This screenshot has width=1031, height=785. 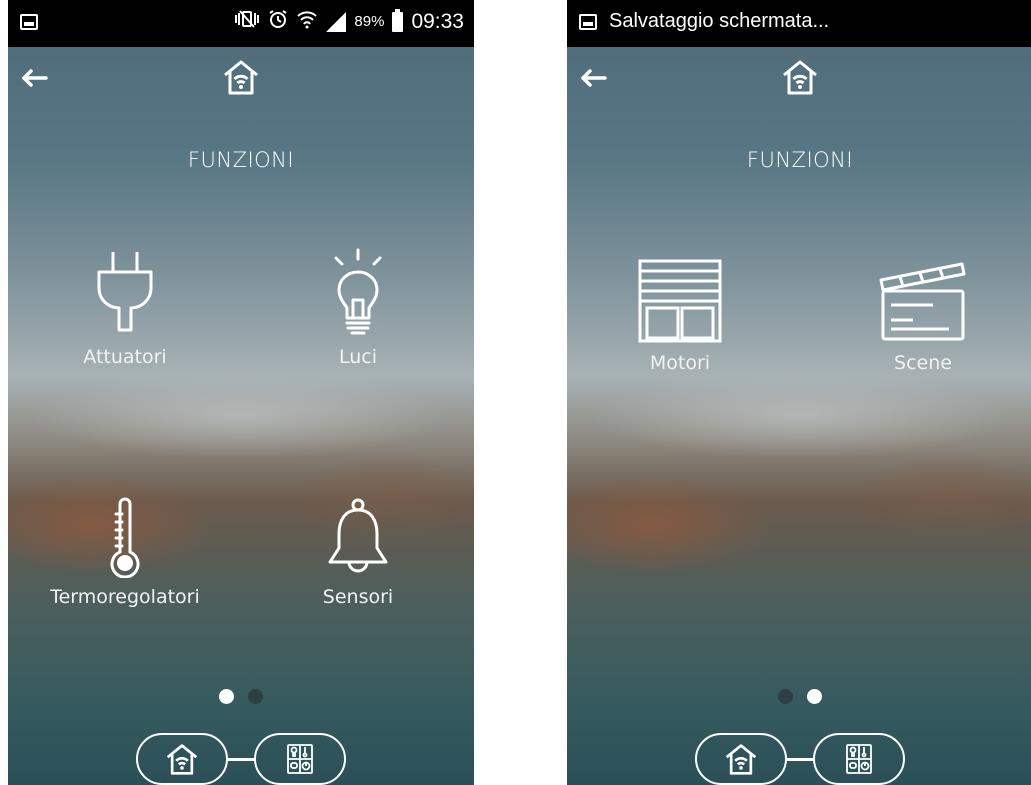 What do you see at coordinates (125, 537) in the screenshot?
I see `thermometer-icon` at bounding box center [125, 537].